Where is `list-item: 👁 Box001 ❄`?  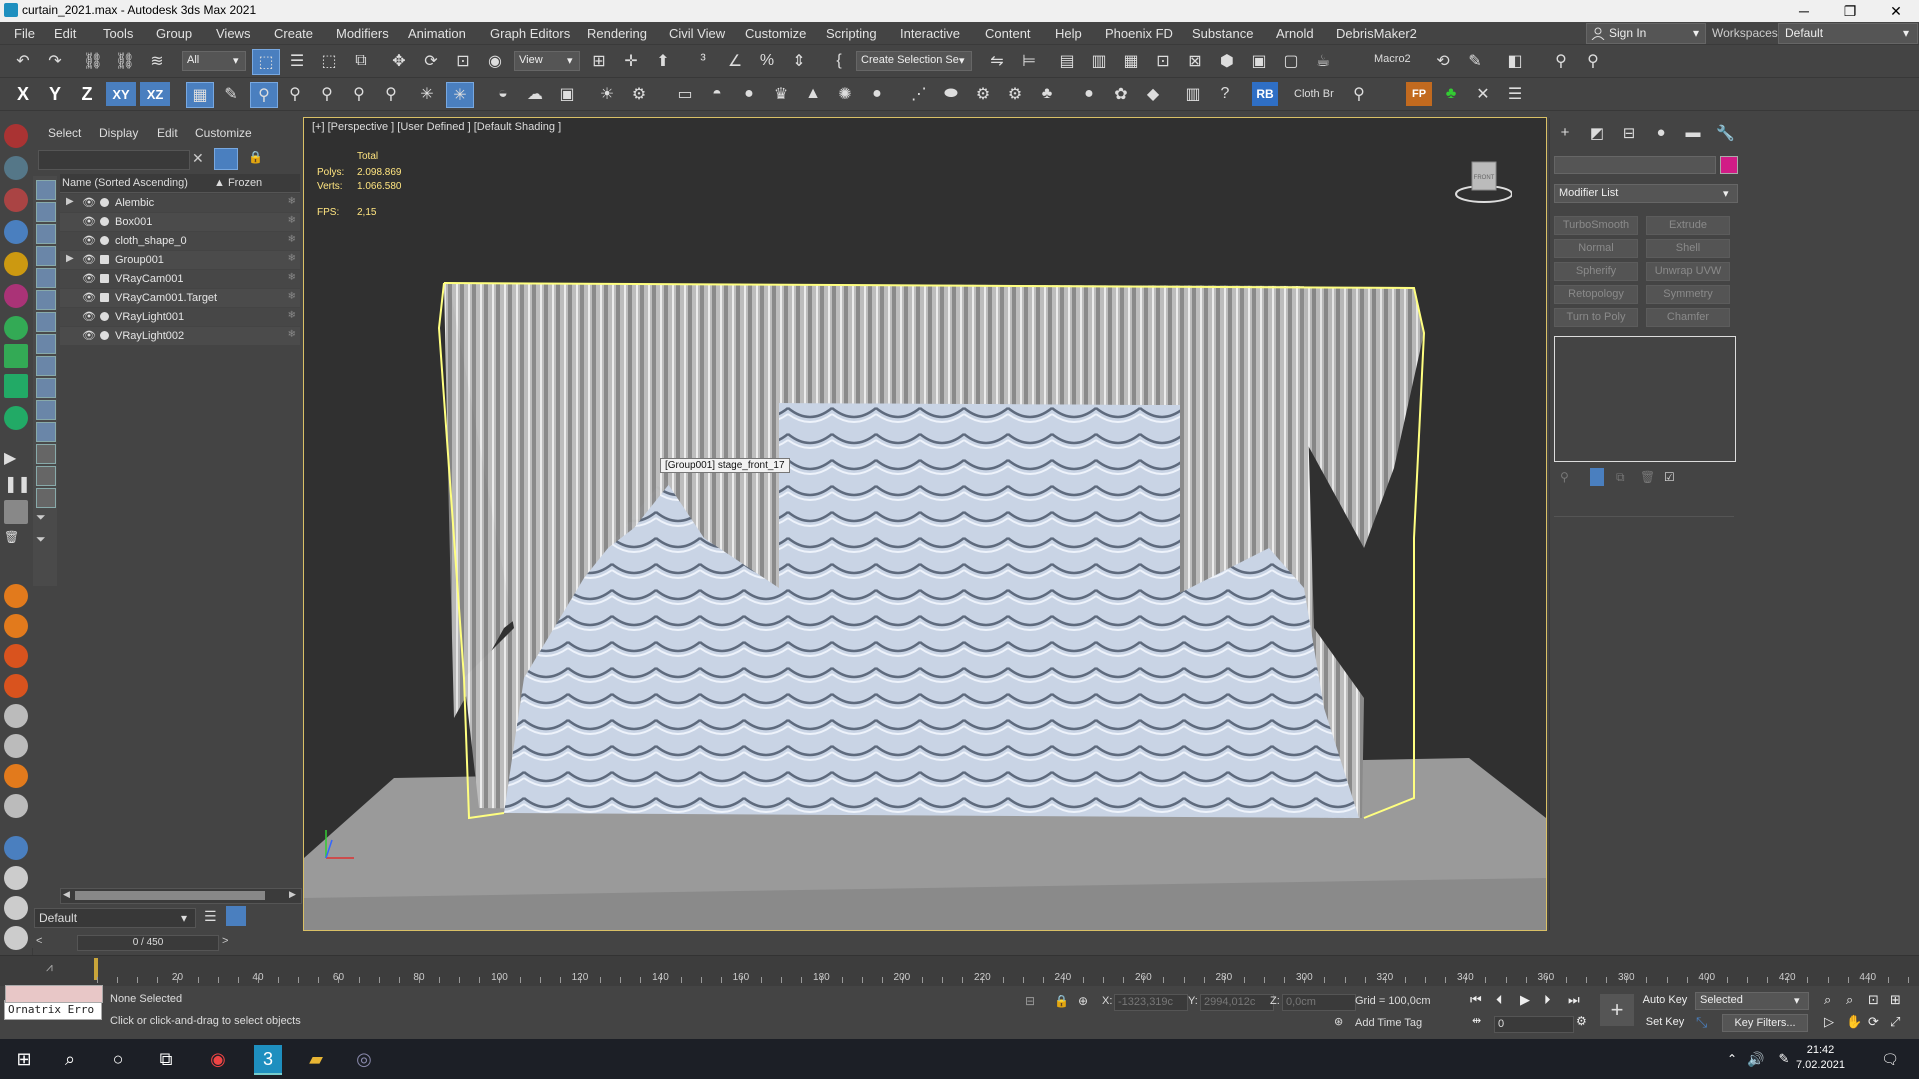
list-item: 👁 Box001 ❄ is located at coordinates (180, 222).